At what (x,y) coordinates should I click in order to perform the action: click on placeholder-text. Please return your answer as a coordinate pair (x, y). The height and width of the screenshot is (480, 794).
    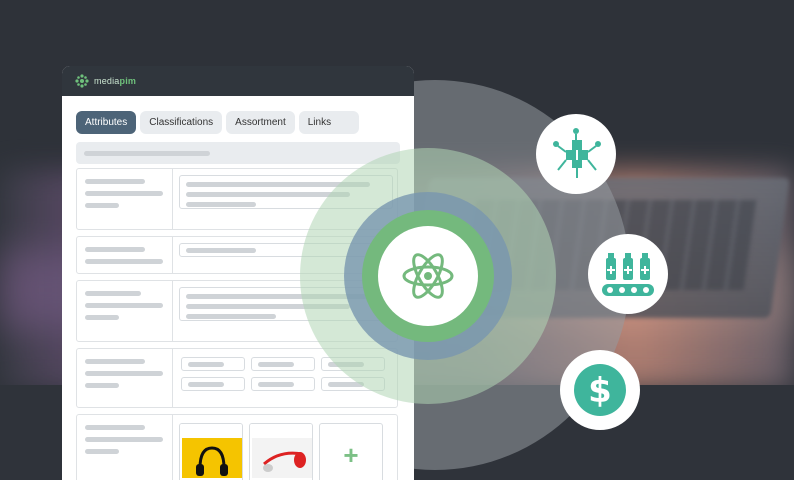
    Looking at the image, I should click on (147, 153).